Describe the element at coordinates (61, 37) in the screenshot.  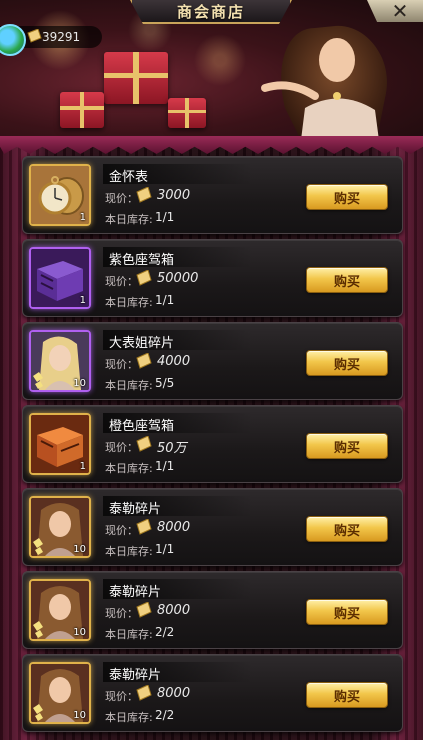
I see `currency-amount: 39291` at that location.